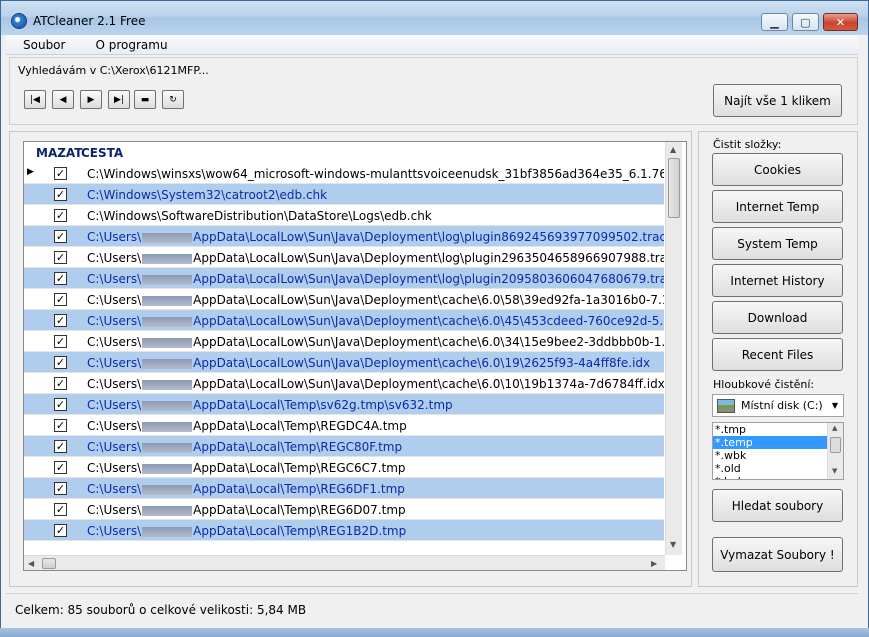 The image size is (869, 637). I want to click on first-button: |◀, so click(35, 99).